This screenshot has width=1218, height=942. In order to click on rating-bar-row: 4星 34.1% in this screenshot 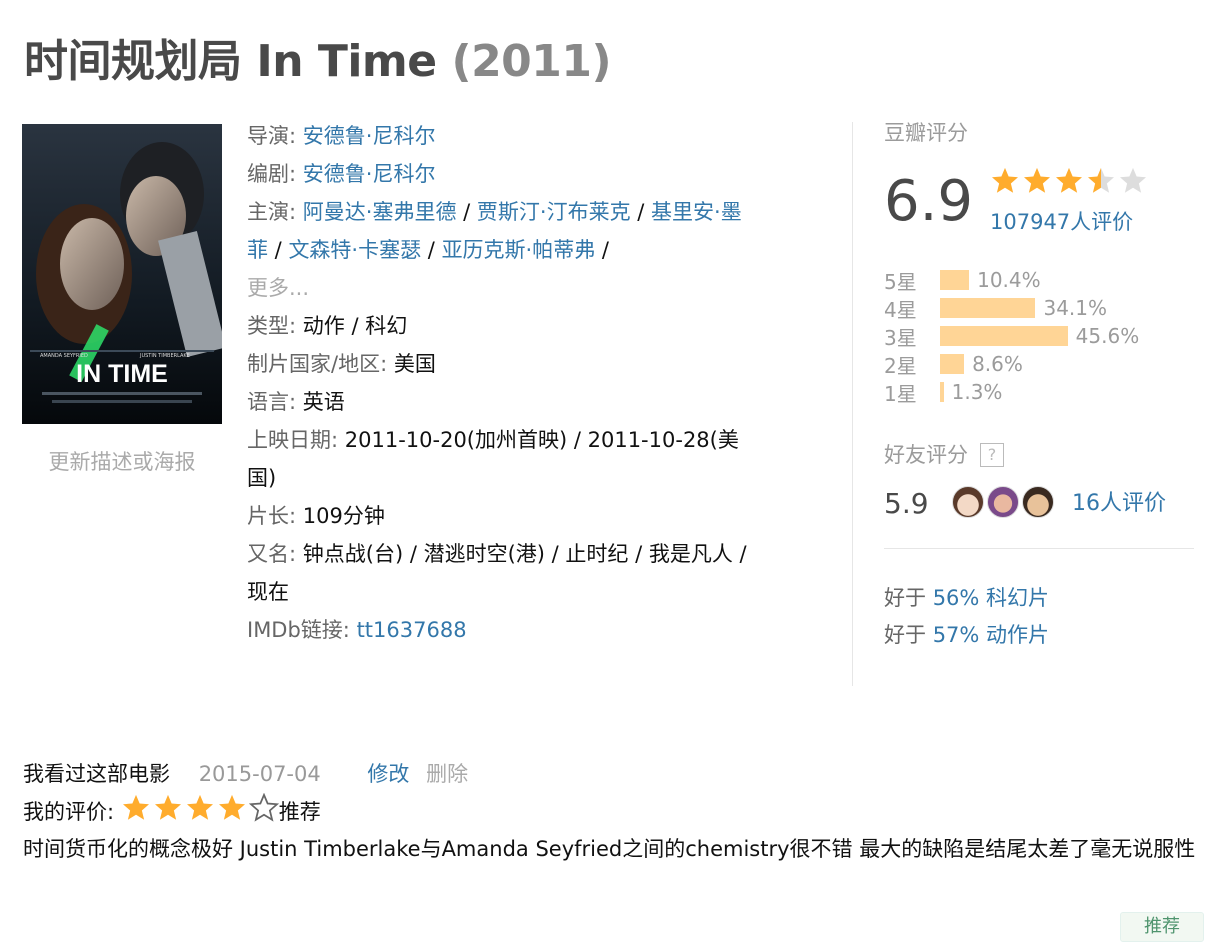, I will do `click(1040, 308)`.